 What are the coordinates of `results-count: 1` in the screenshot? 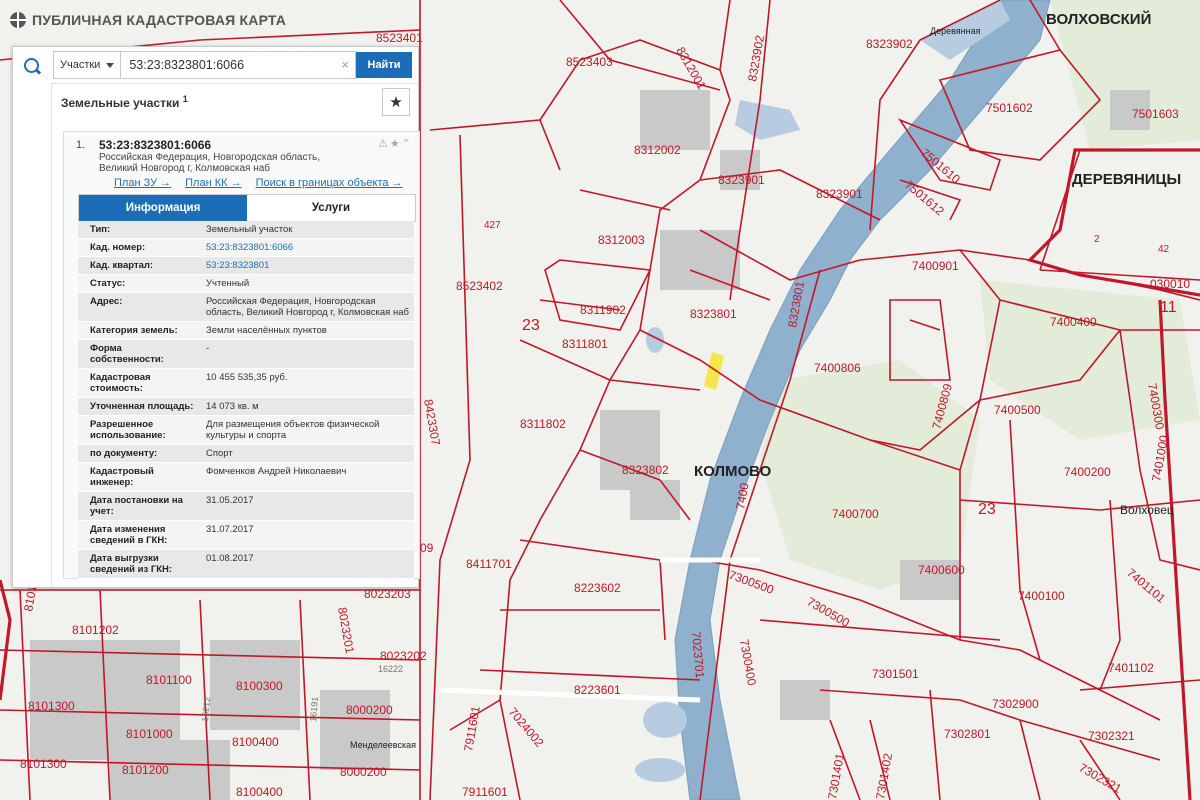 It's located at (185, 99).